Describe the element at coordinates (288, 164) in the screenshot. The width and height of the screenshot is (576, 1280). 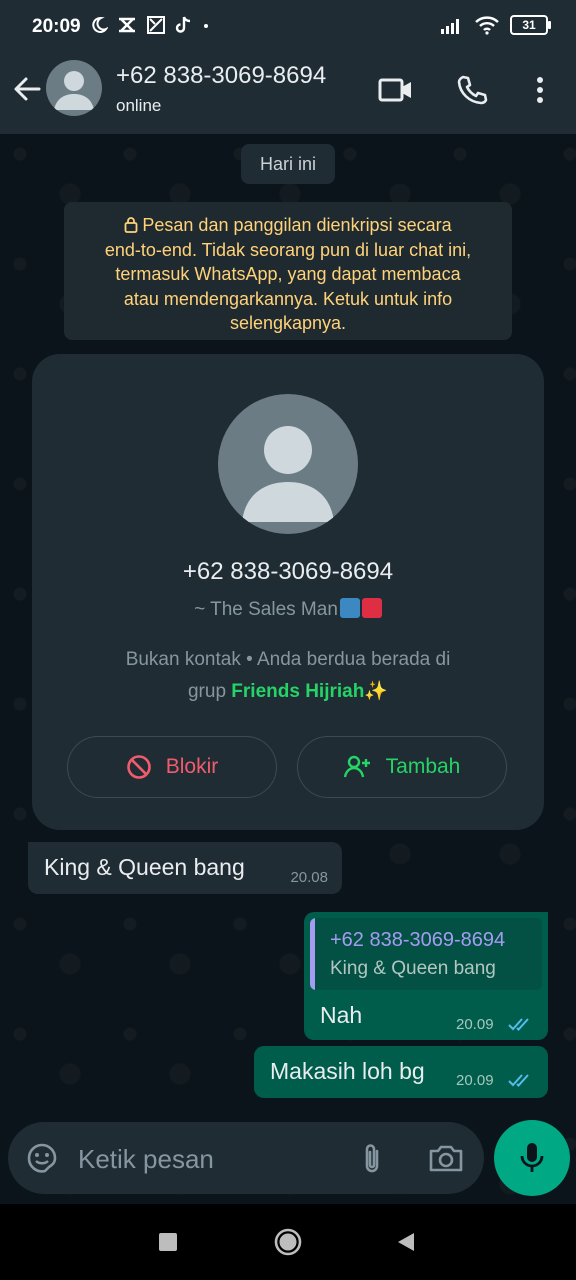
I see `date-divider: Hari ini` at that location.